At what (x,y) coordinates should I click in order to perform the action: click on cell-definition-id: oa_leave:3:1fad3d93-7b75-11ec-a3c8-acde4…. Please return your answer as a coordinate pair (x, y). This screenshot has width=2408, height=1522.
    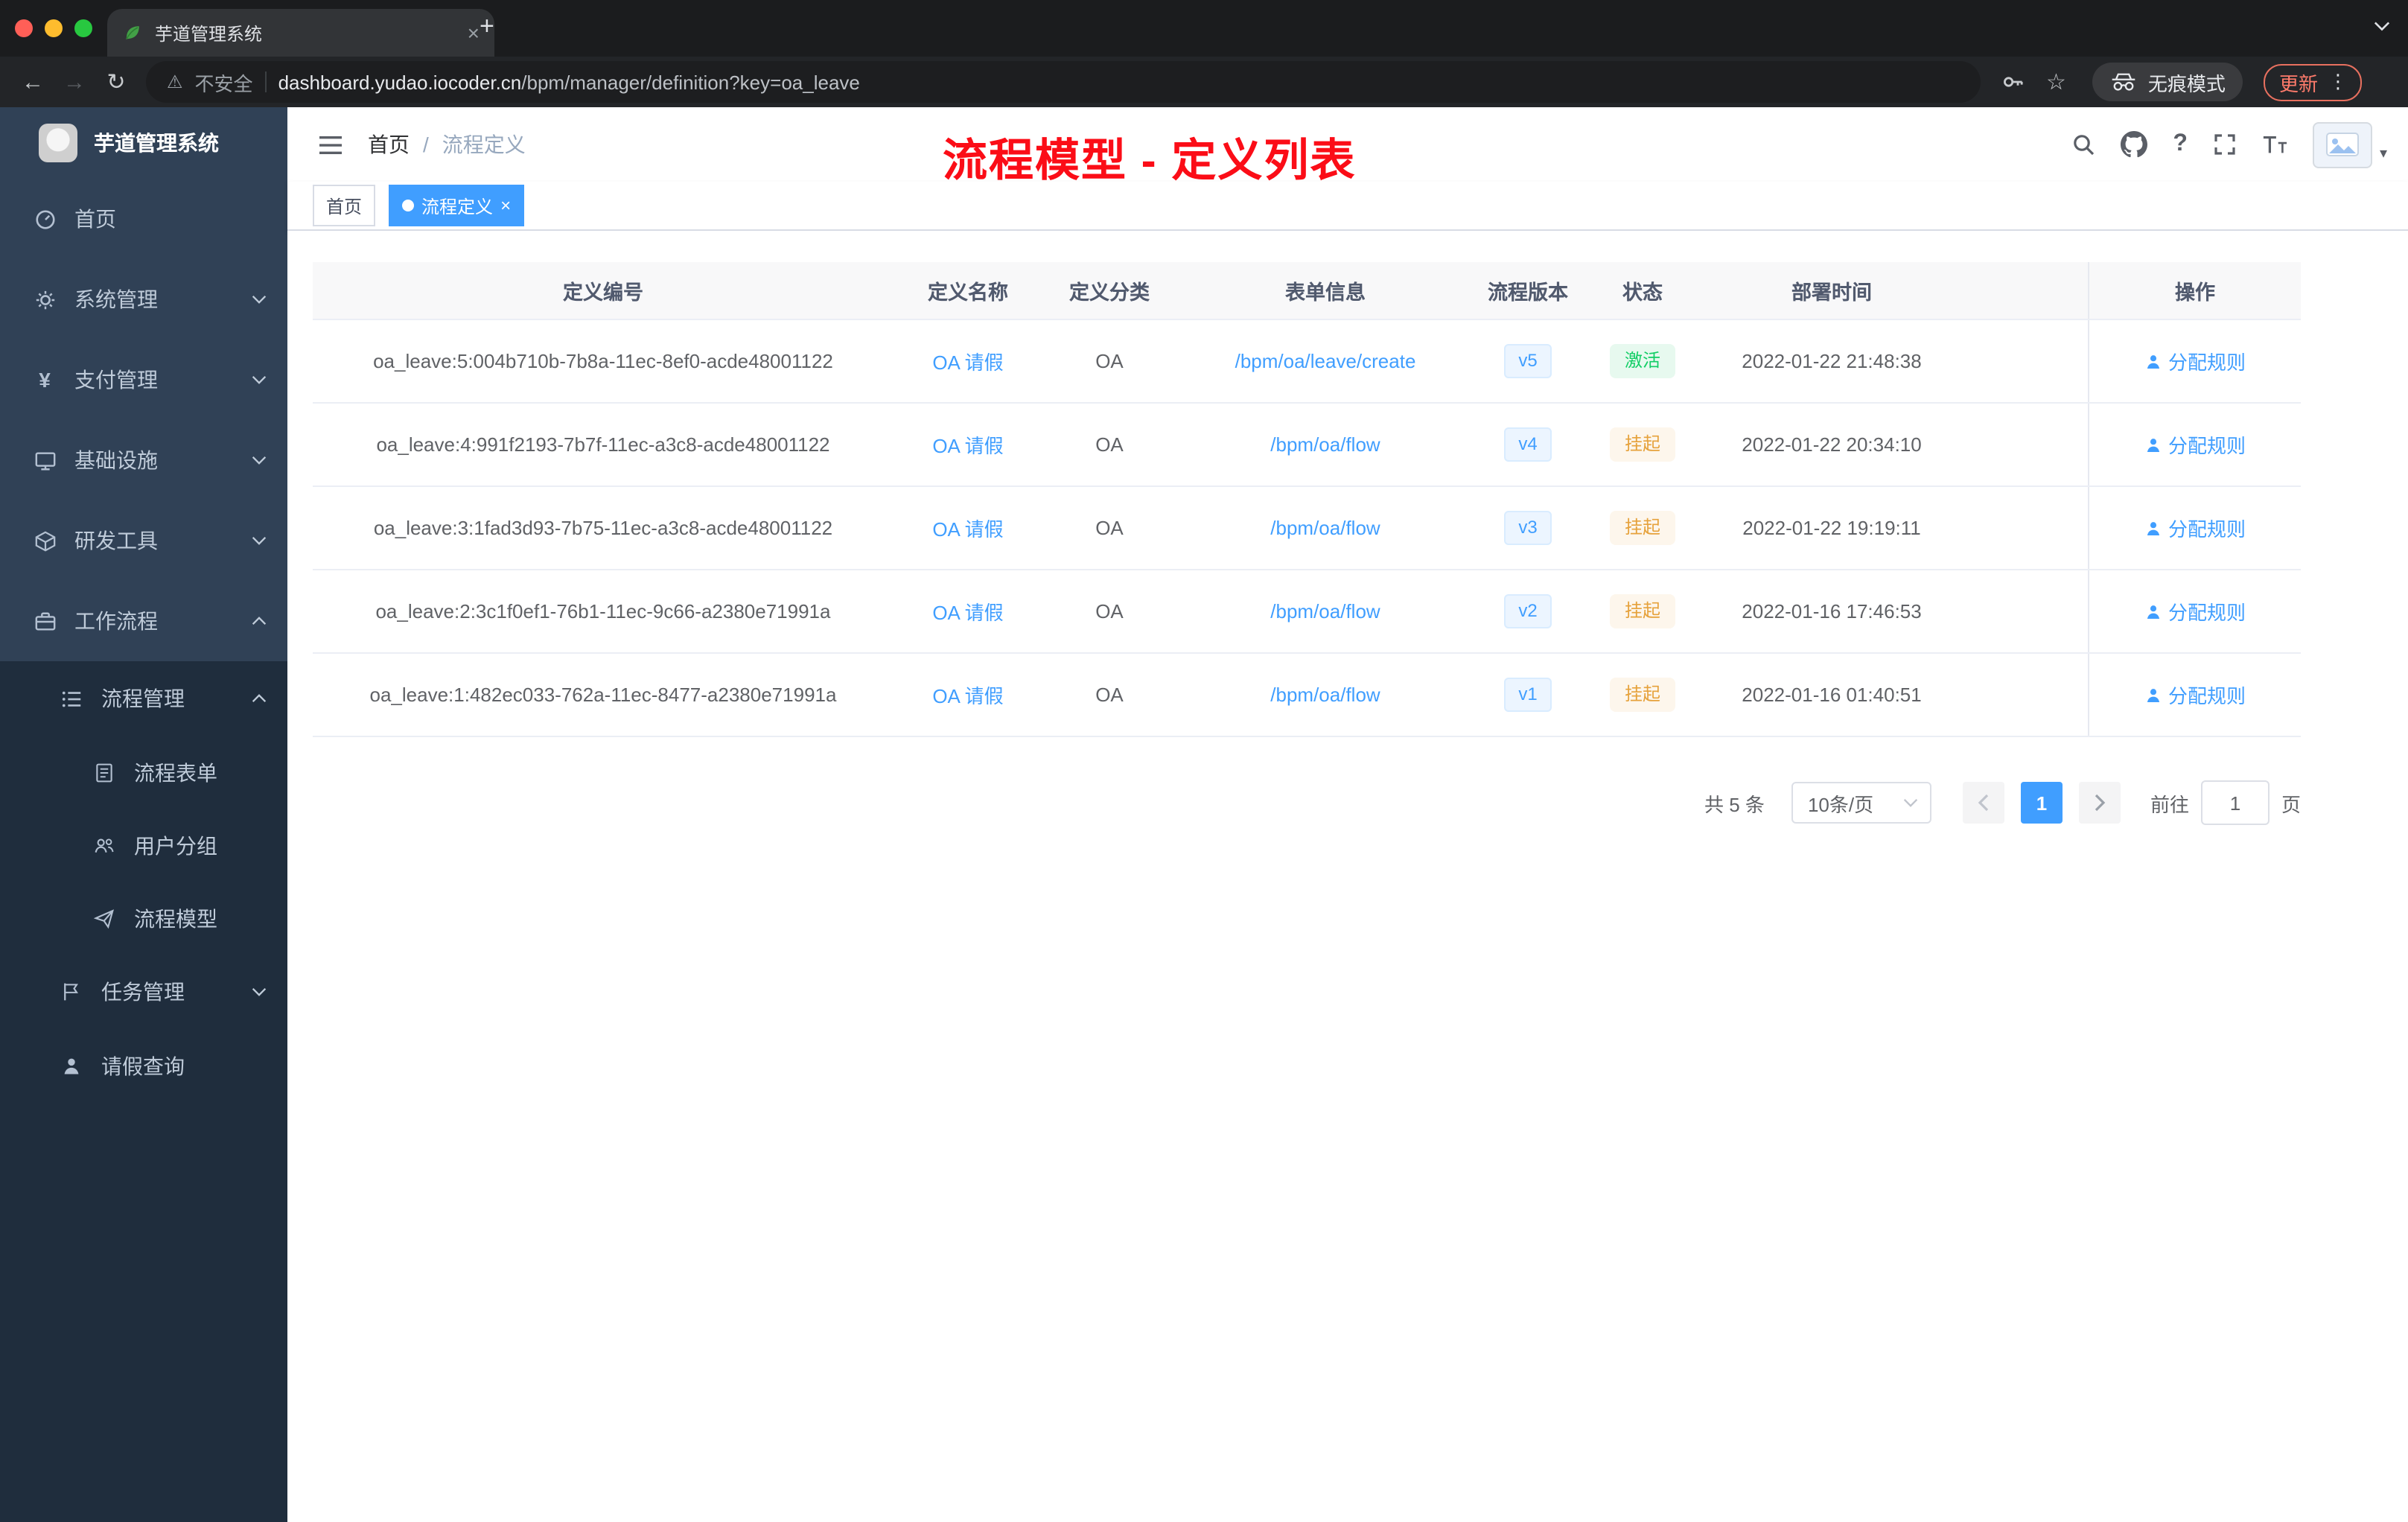
    Looking at the image, I should click on (603, 528).